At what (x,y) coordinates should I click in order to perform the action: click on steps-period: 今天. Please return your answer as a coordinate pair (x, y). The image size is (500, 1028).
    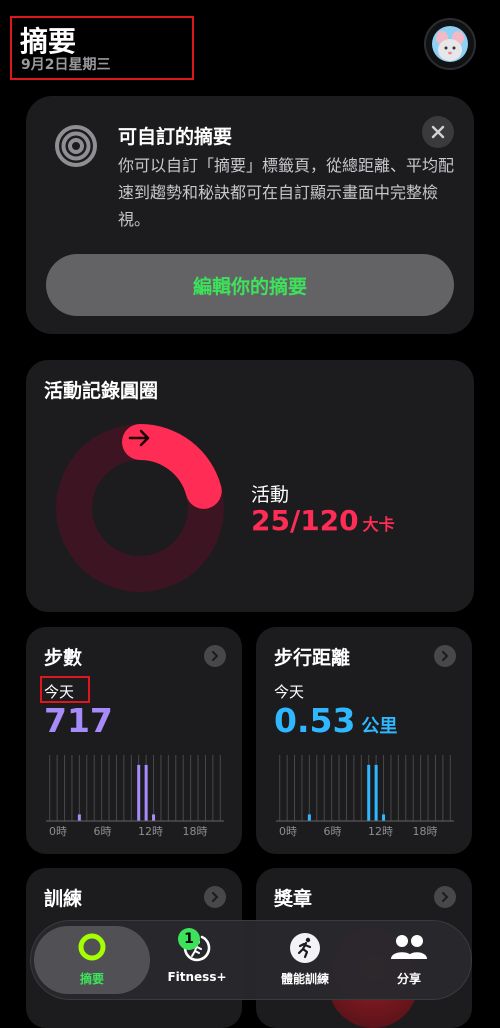
    Looking at the image, I should click on (59, 692).